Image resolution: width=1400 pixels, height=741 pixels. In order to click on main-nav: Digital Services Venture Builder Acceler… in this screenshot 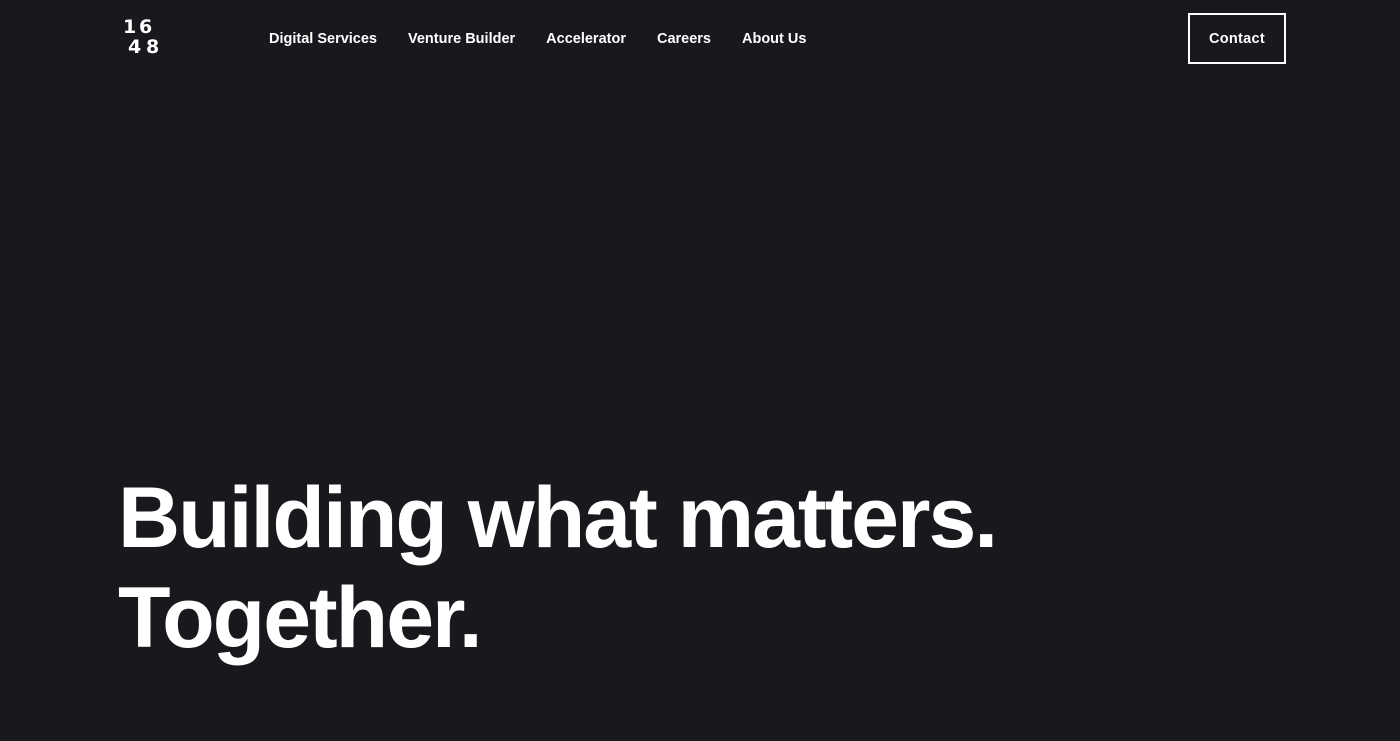, I will do `click(553, 39)`.